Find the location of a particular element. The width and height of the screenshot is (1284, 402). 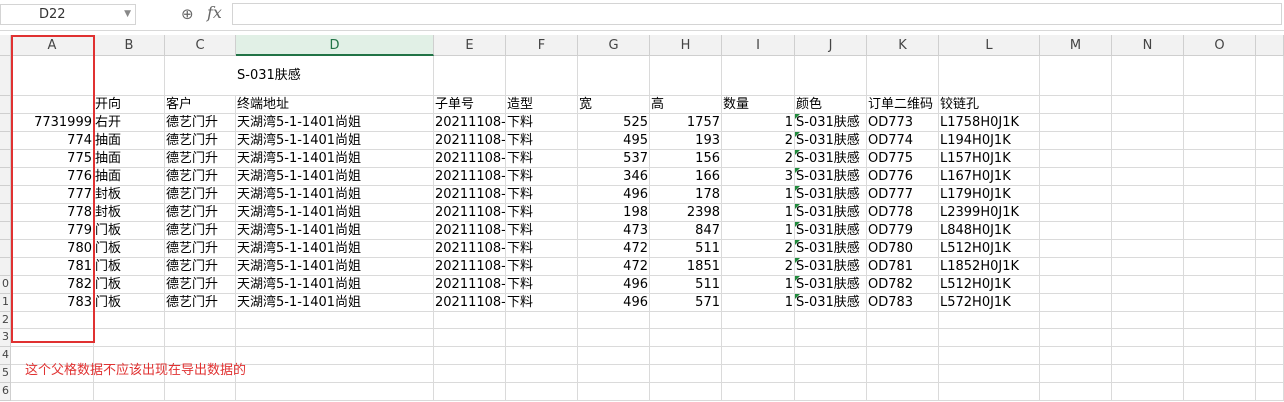

column-header-j: J is located at coordinates (831, 45).